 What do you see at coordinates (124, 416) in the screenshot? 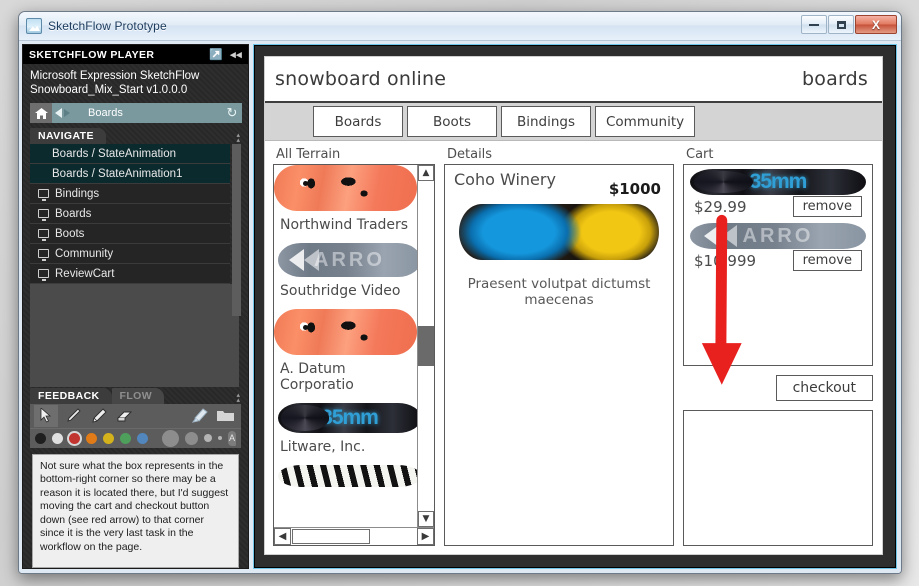
I see `eraser-tool` at bounding box center [124, 416].